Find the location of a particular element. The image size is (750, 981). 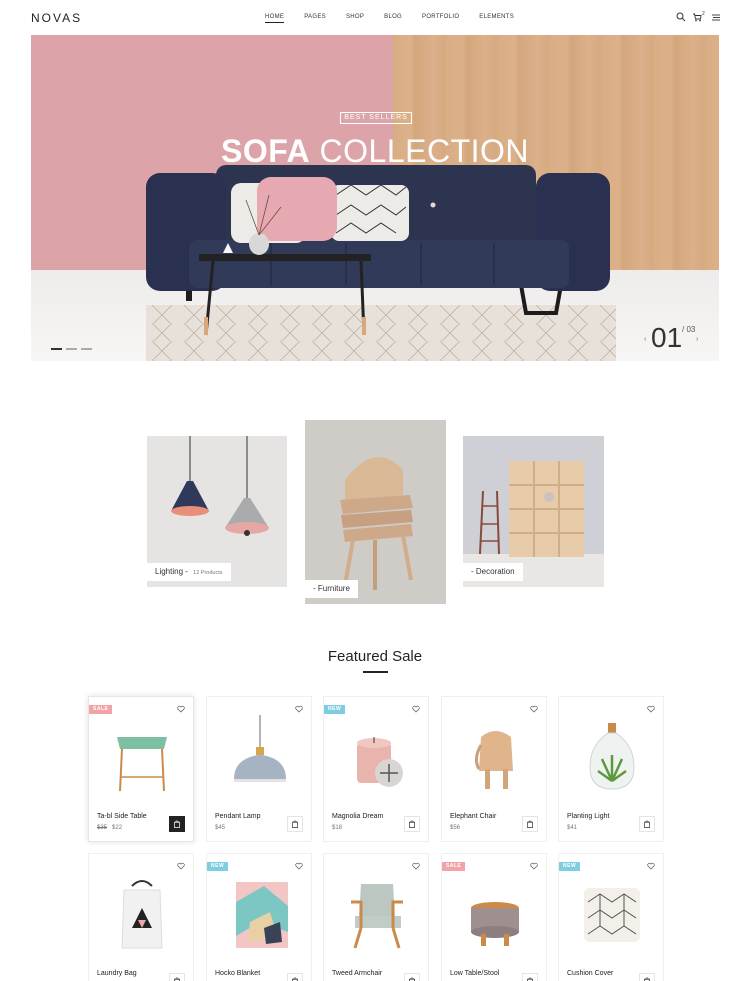

slide-total: / 03 is located at coordinates (689, 329).